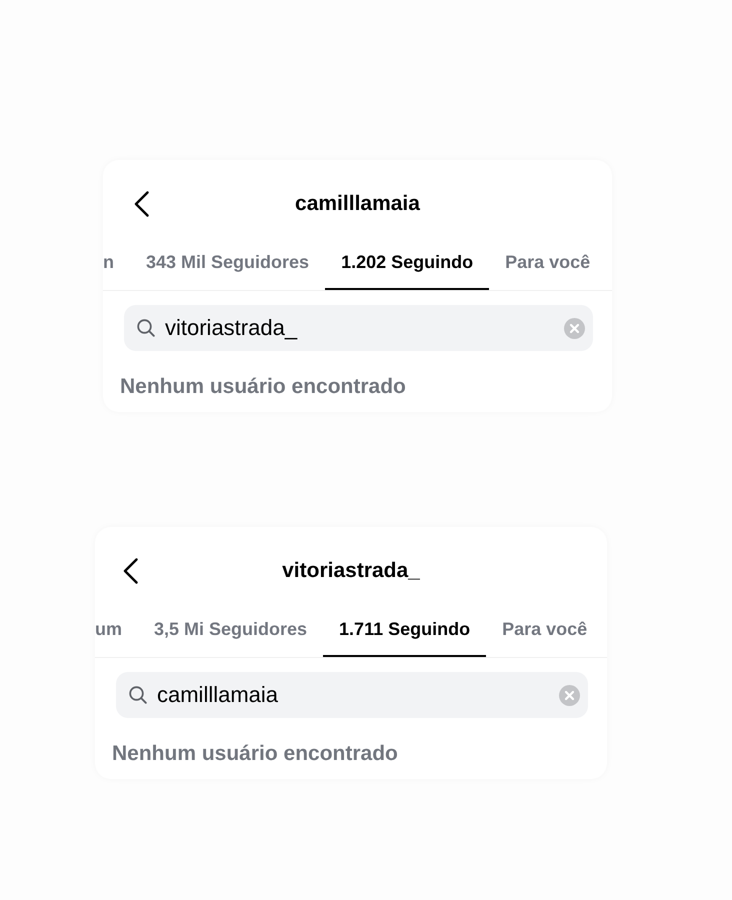 The width and height of the screenshot is (732, 900). What do you see at coordinates (352, 695) in the screenshot?
I see `search-field: camilllamaia` at bounding box center [352, 695].